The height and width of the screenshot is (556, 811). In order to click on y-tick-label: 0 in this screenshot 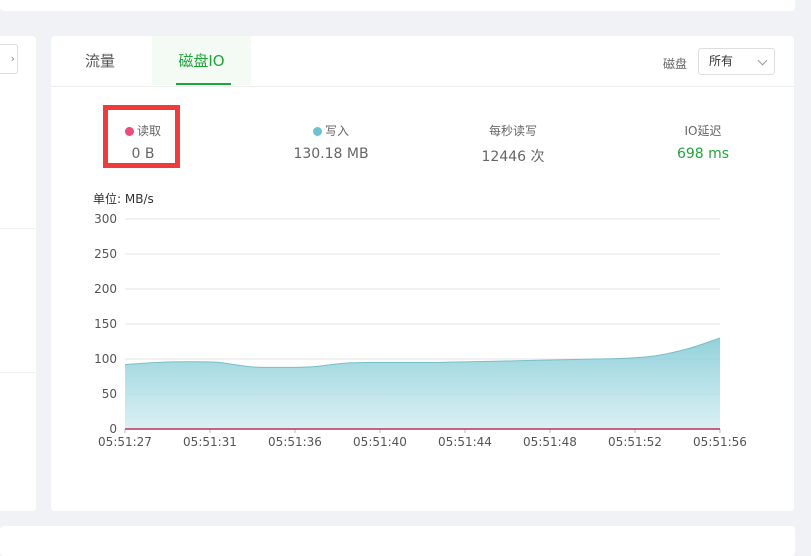, I will do `click(113, 429)`.